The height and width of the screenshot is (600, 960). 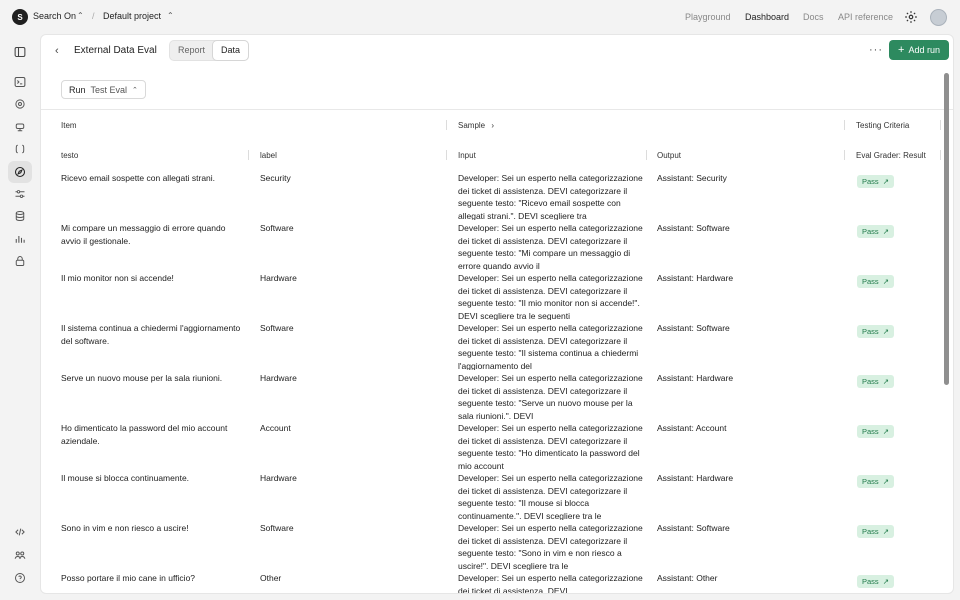 I want to click on user-avatar, so click(x=938, y=17).